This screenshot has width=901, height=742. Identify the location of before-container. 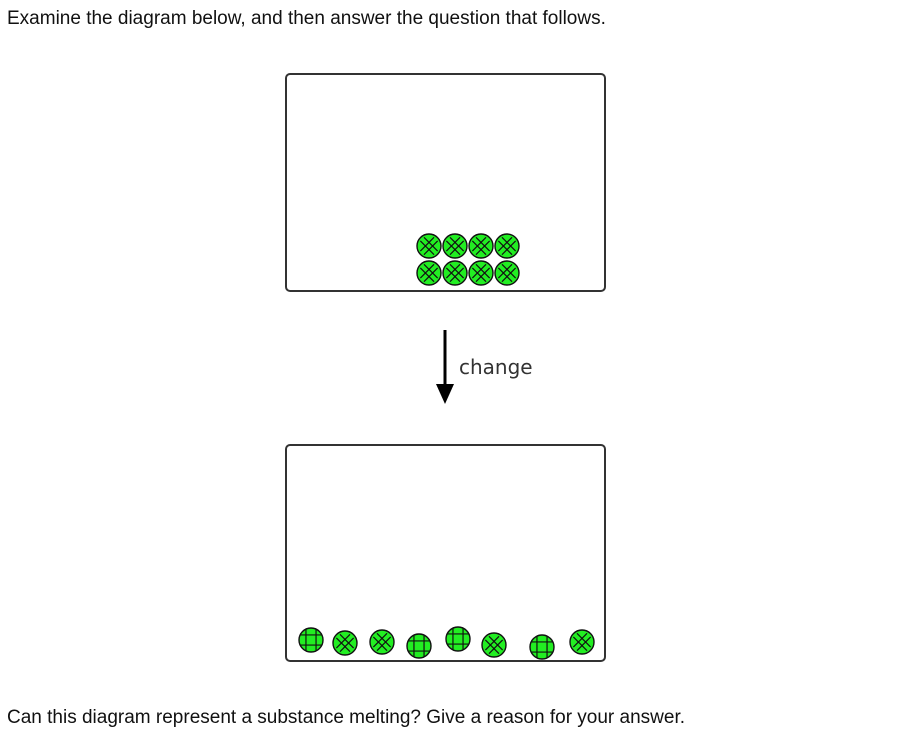
(445, 182).